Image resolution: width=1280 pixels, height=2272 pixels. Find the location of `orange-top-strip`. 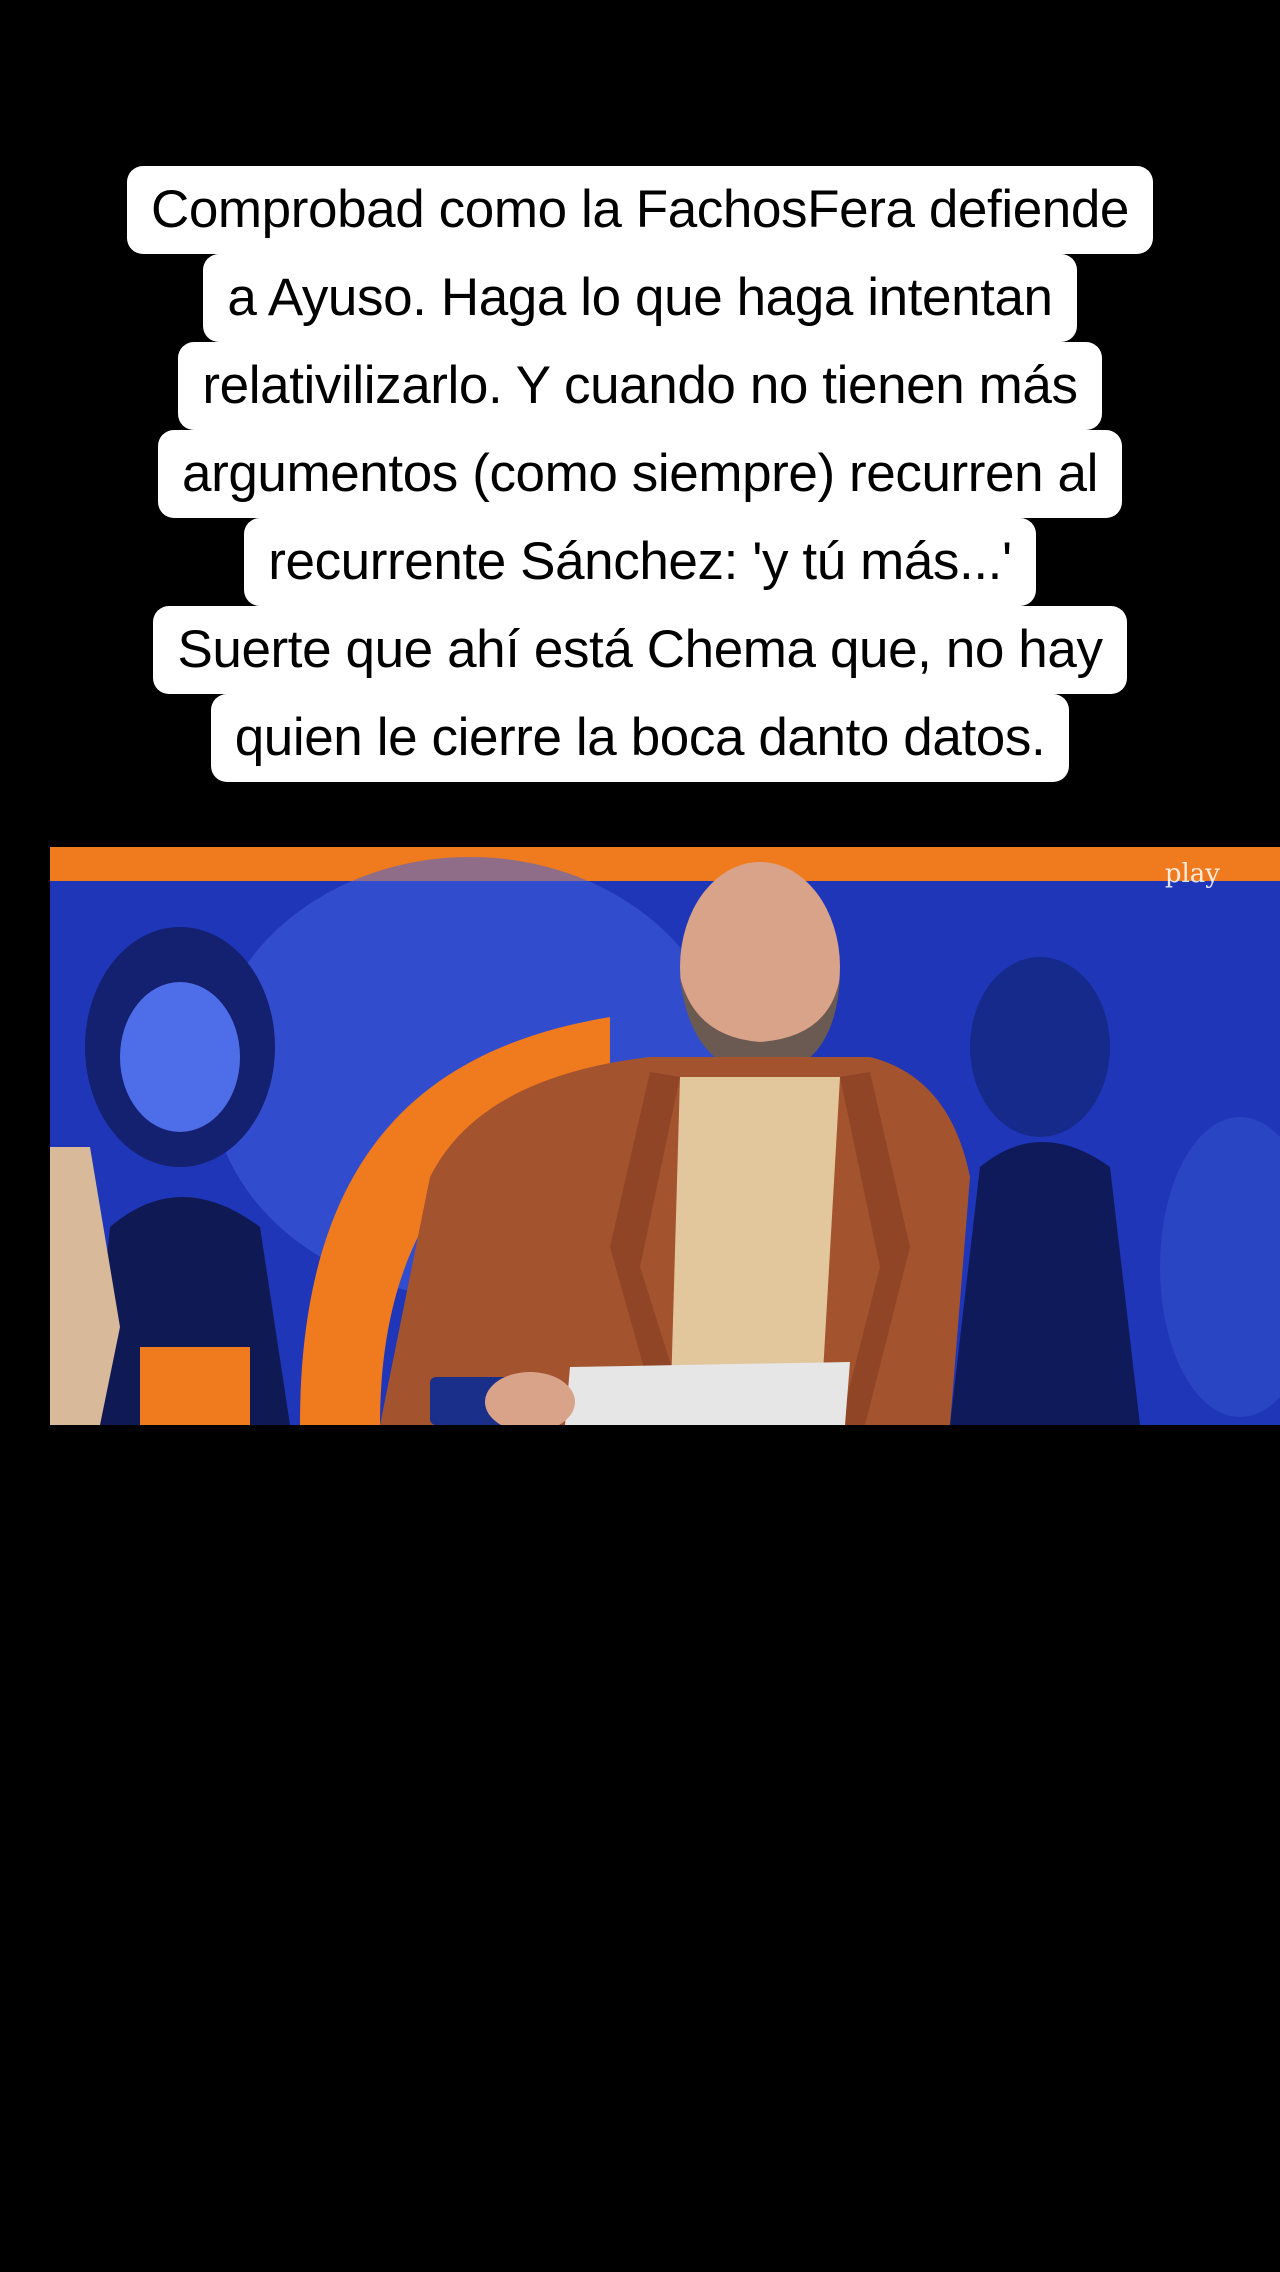

orange-top-strip is located at coordinates (665, 864).